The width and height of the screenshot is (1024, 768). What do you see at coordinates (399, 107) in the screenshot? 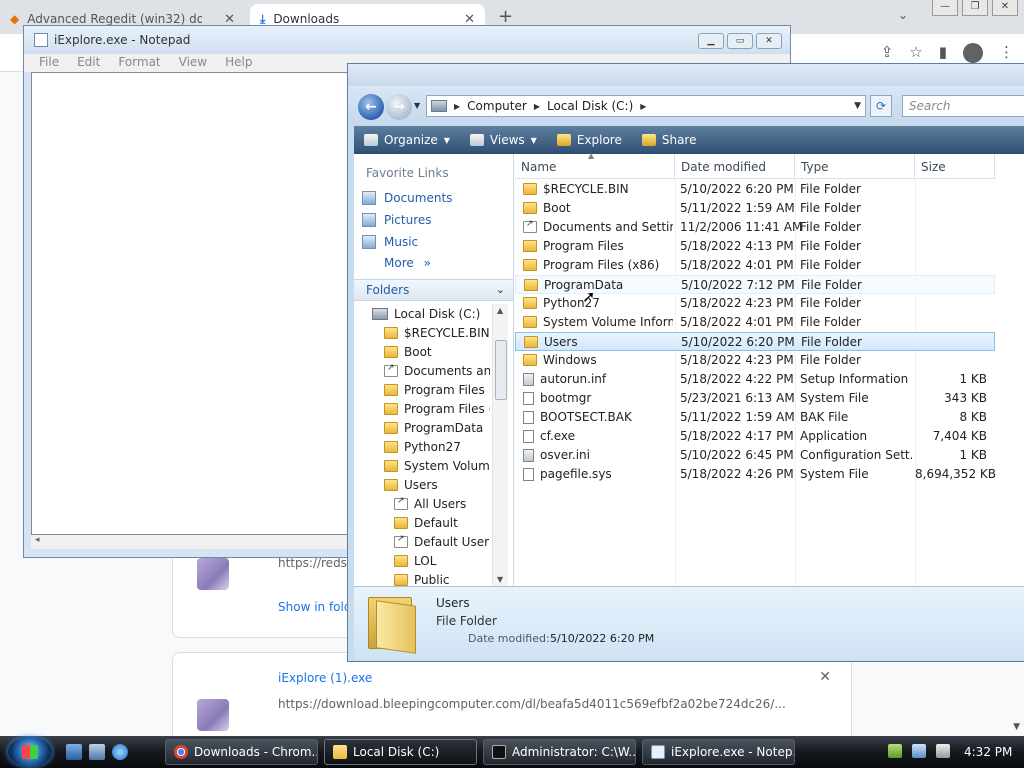
I see `forward-button: →` at bounding box center [399, 107].